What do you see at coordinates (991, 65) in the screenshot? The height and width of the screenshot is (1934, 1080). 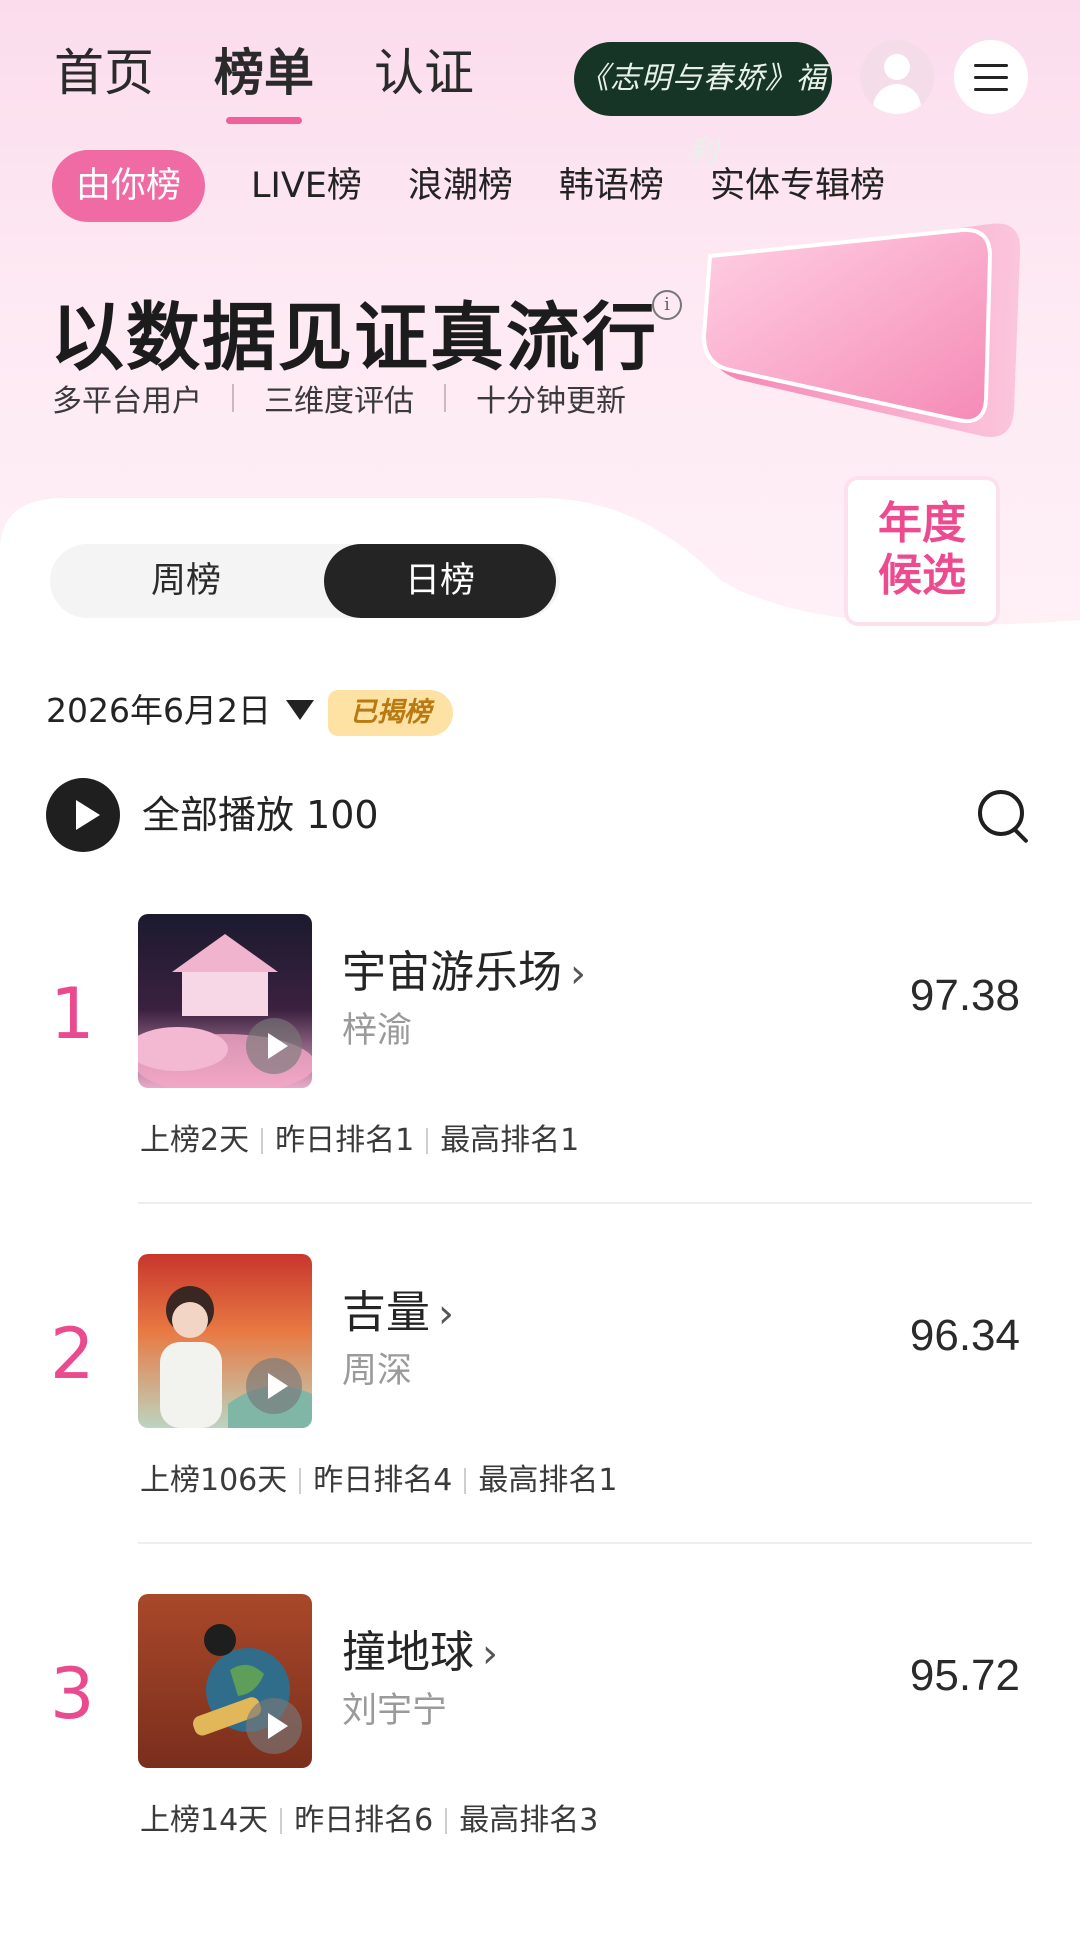 I see `menu-icon` at bounding box center [991, 65].